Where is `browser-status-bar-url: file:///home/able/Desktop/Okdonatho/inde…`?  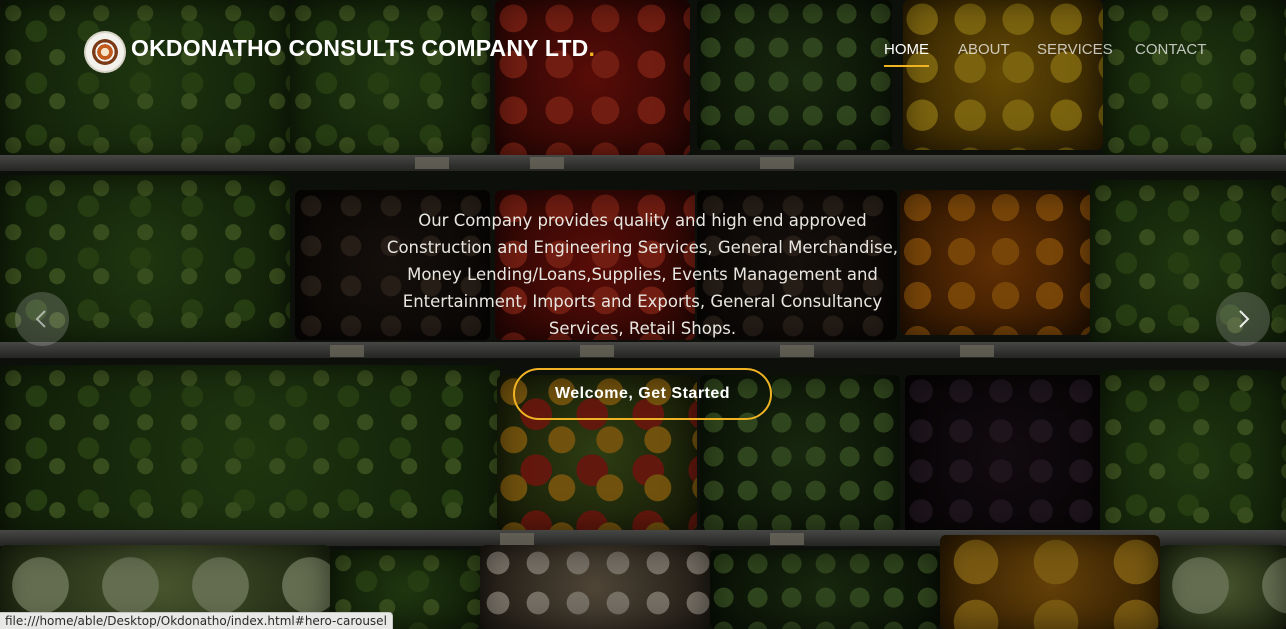 browser-status-bar-url: file:///home/able/Desktop/Okdonatho/inde… is located at coordinates (196, 620).